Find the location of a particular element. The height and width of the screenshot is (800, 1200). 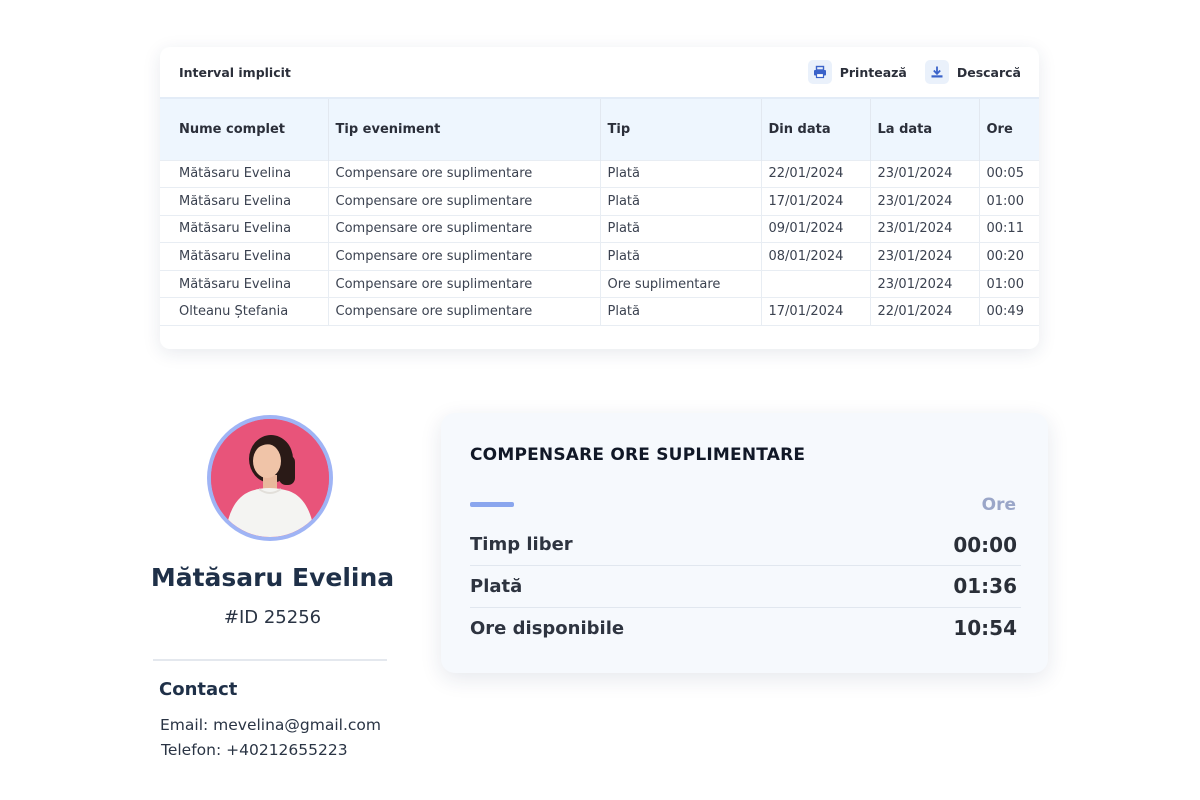

col-header-event-type: Tip eveniment is located at coordinates (464, 129).